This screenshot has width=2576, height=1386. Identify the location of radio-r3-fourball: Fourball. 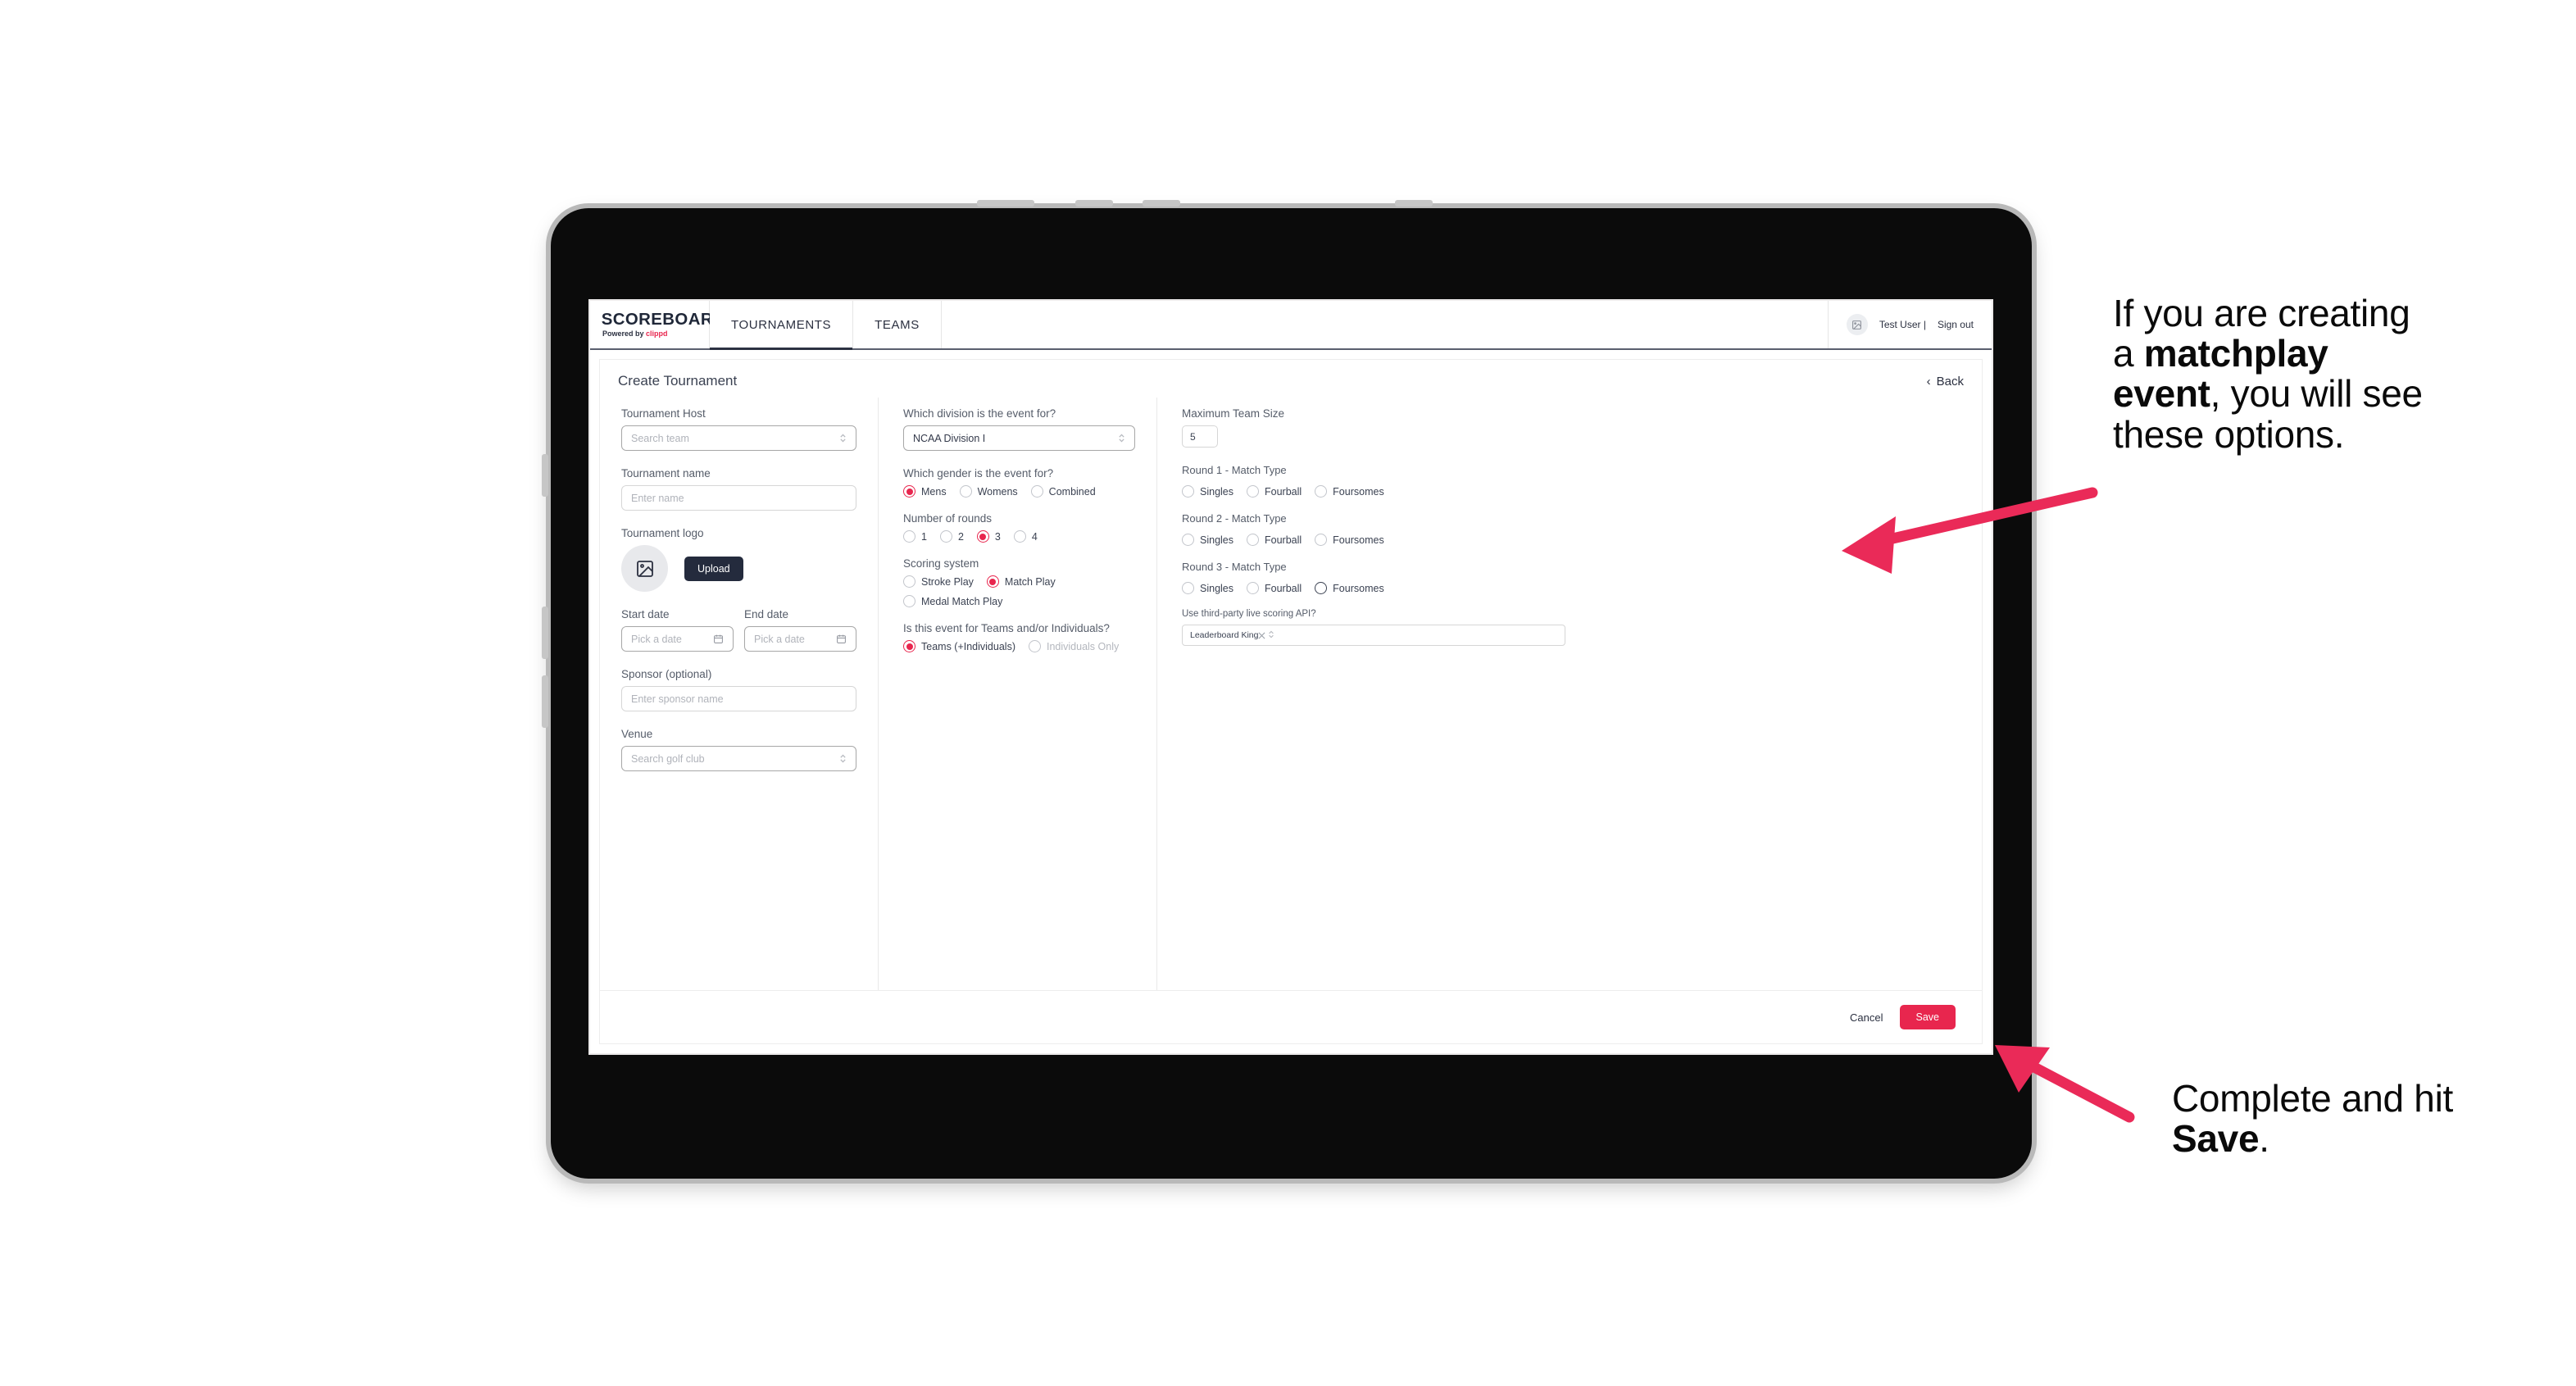
(1274, 588).